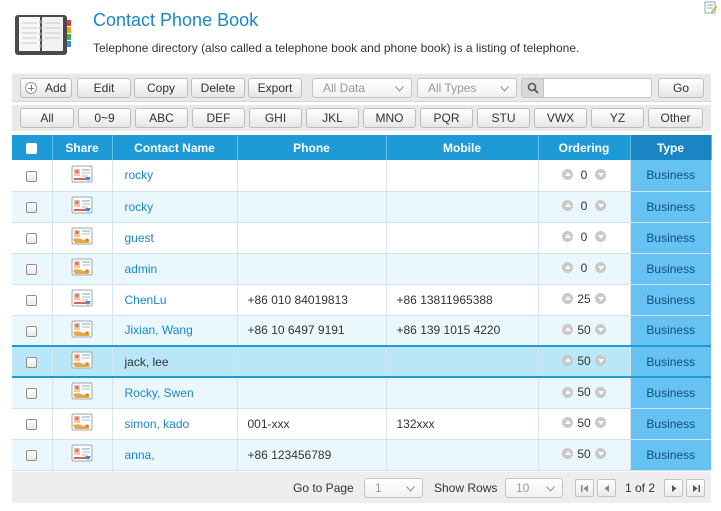 This screenshot has width=721, height=511. What do you see at coordinates (673, 488) in the screenshot?
I see `next-page-button` at bounding box center [673, 488].